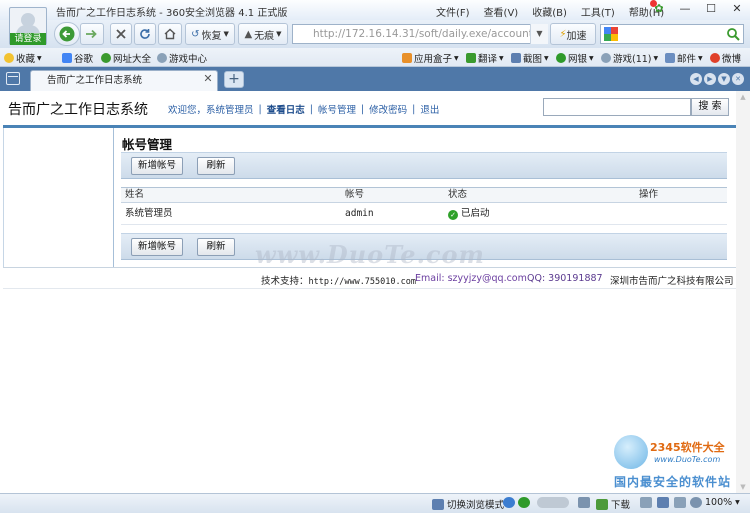 This screenshot has height=513, width=750. What do you see at coordinates (602, 504) in the screenshot?
I see `download-icon` at bounding box center [602, 504].